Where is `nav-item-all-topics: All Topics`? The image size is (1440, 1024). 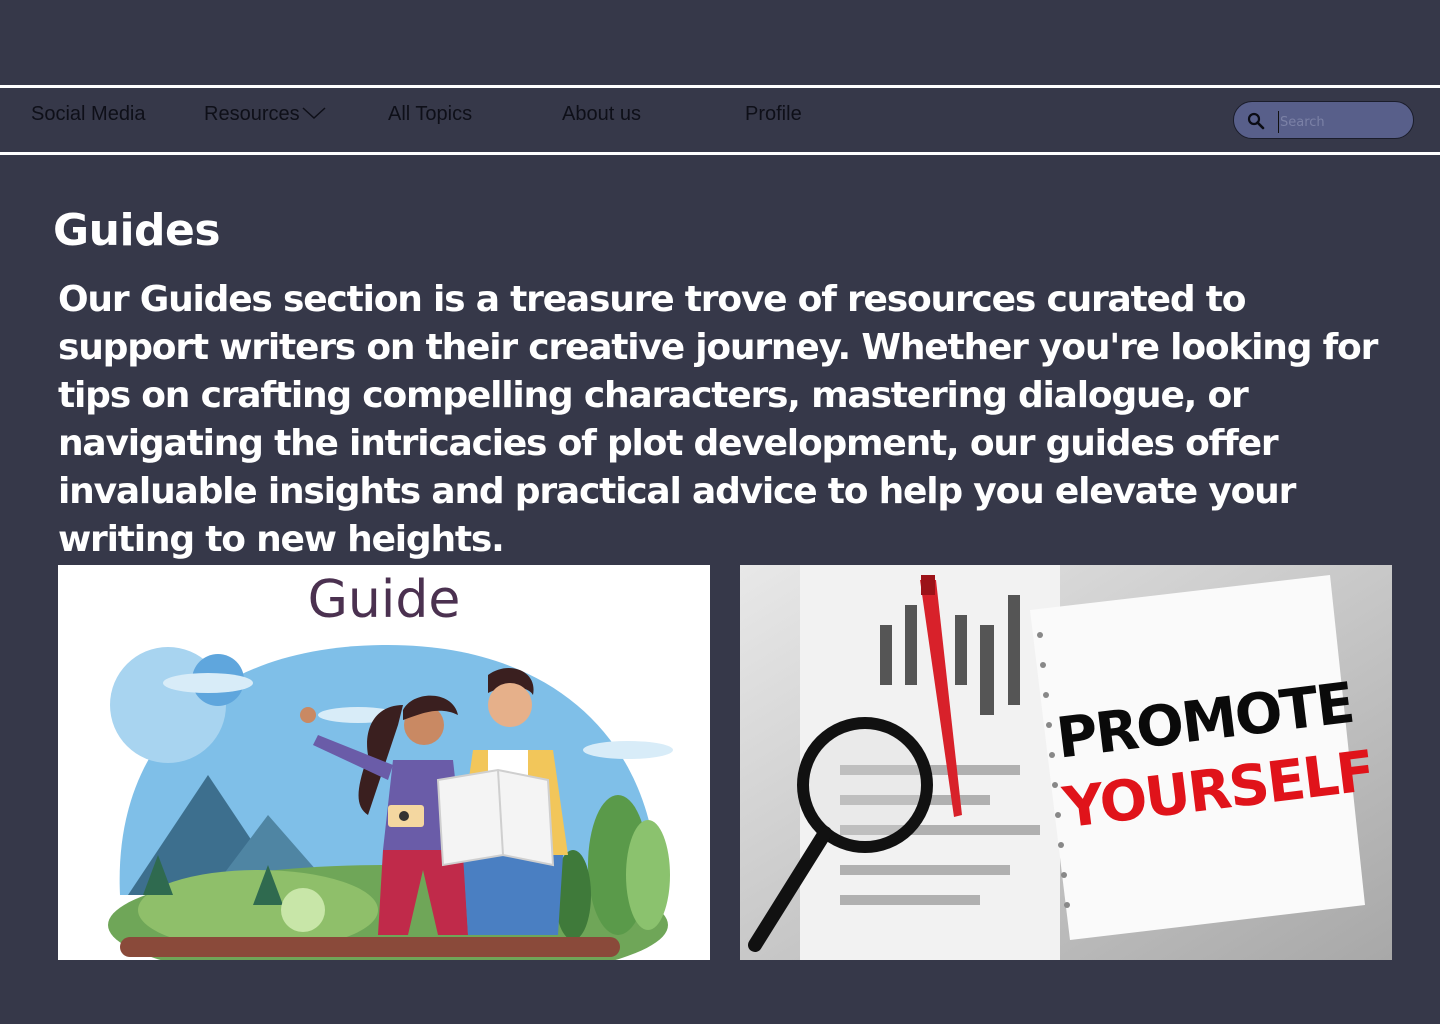
nav-item-all-topics: All Topics is located at coordinates (430, 114).